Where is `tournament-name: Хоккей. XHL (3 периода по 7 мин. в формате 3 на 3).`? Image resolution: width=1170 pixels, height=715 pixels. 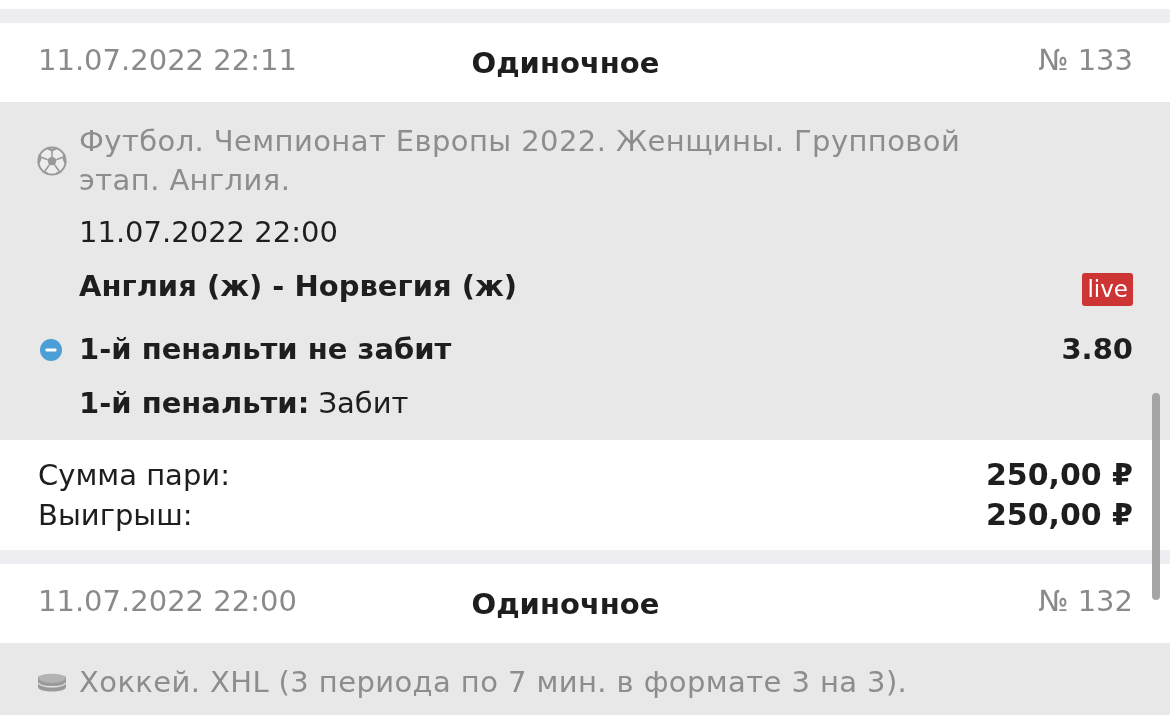
tournament-name: Хоккей. XHL (3 периода по 7 мин. в формате 3 на 3). is located at coordinates (493, 682).